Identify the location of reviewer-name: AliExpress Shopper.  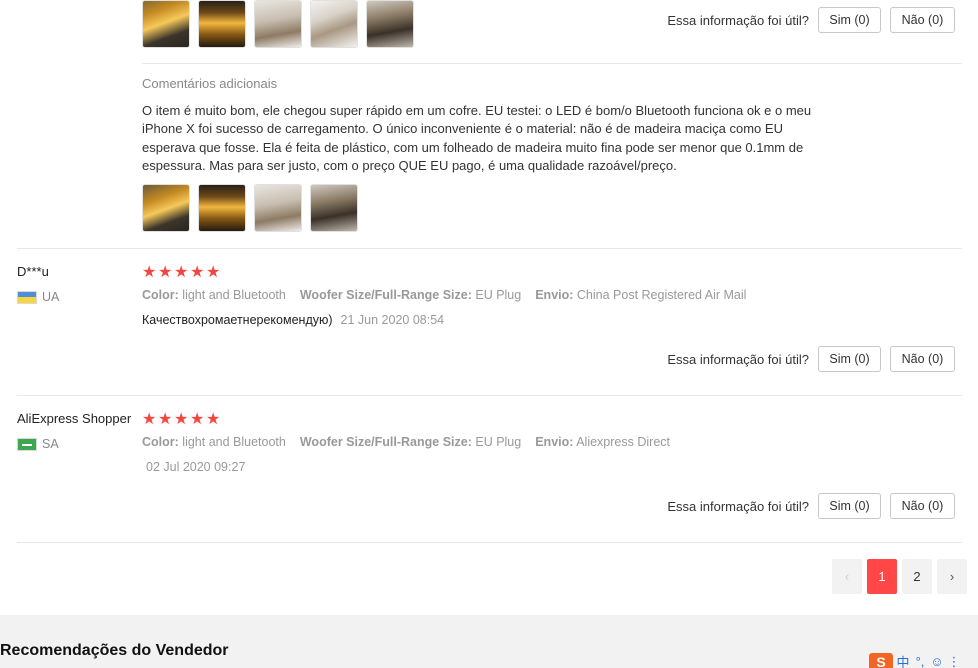
(74, 418).